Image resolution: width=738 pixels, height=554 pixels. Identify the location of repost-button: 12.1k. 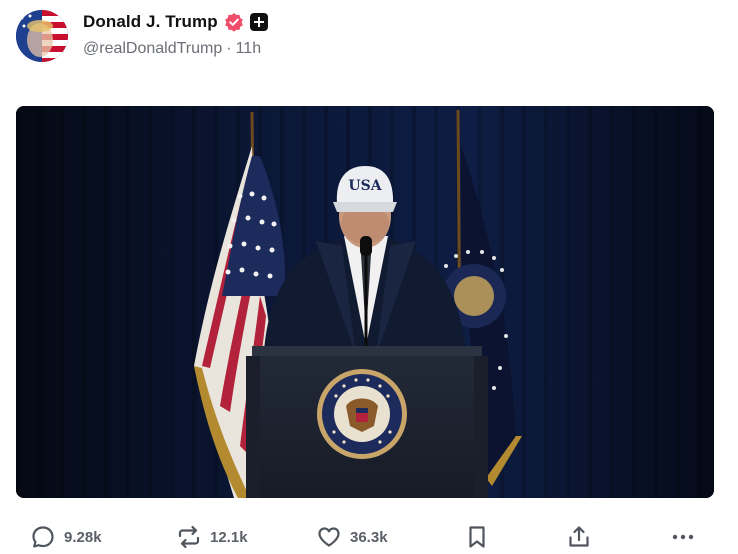
(212, 537).